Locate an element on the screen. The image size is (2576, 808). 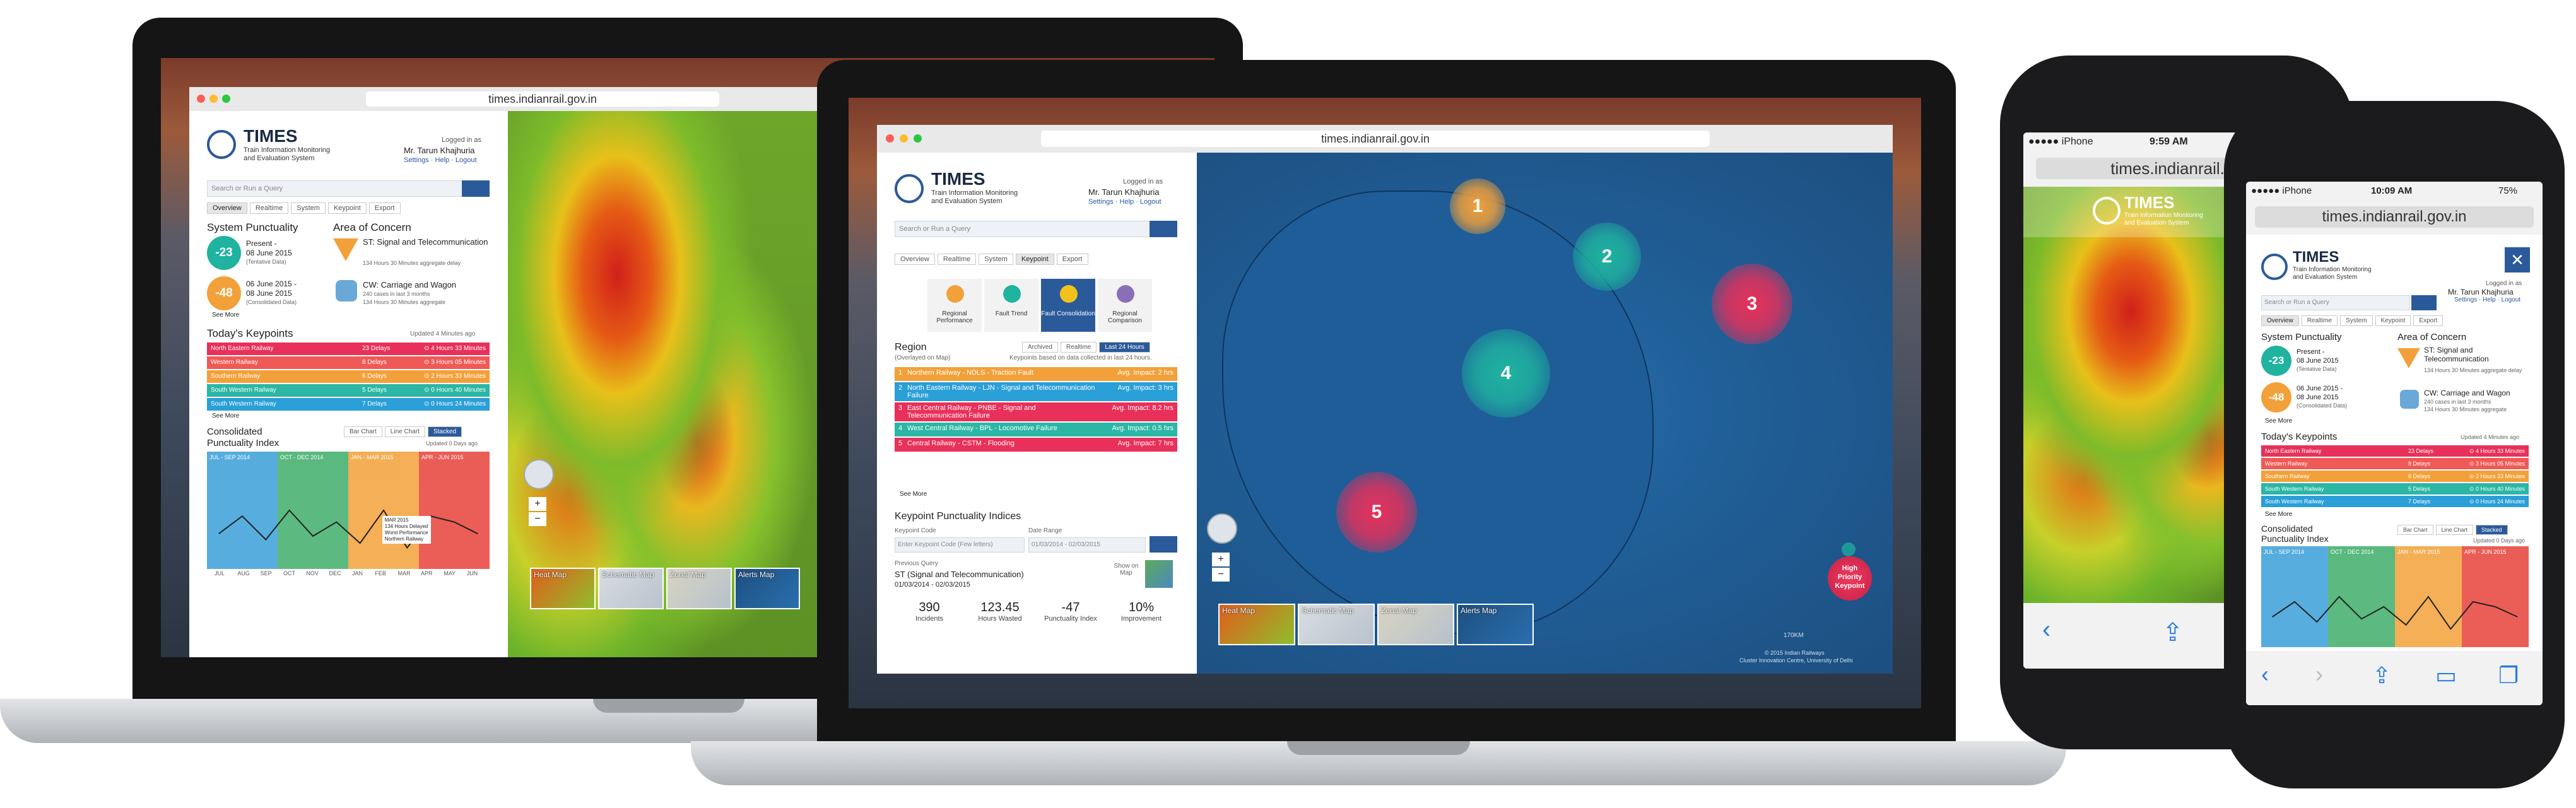
run-query-button is located at coordinates (1163, 544).